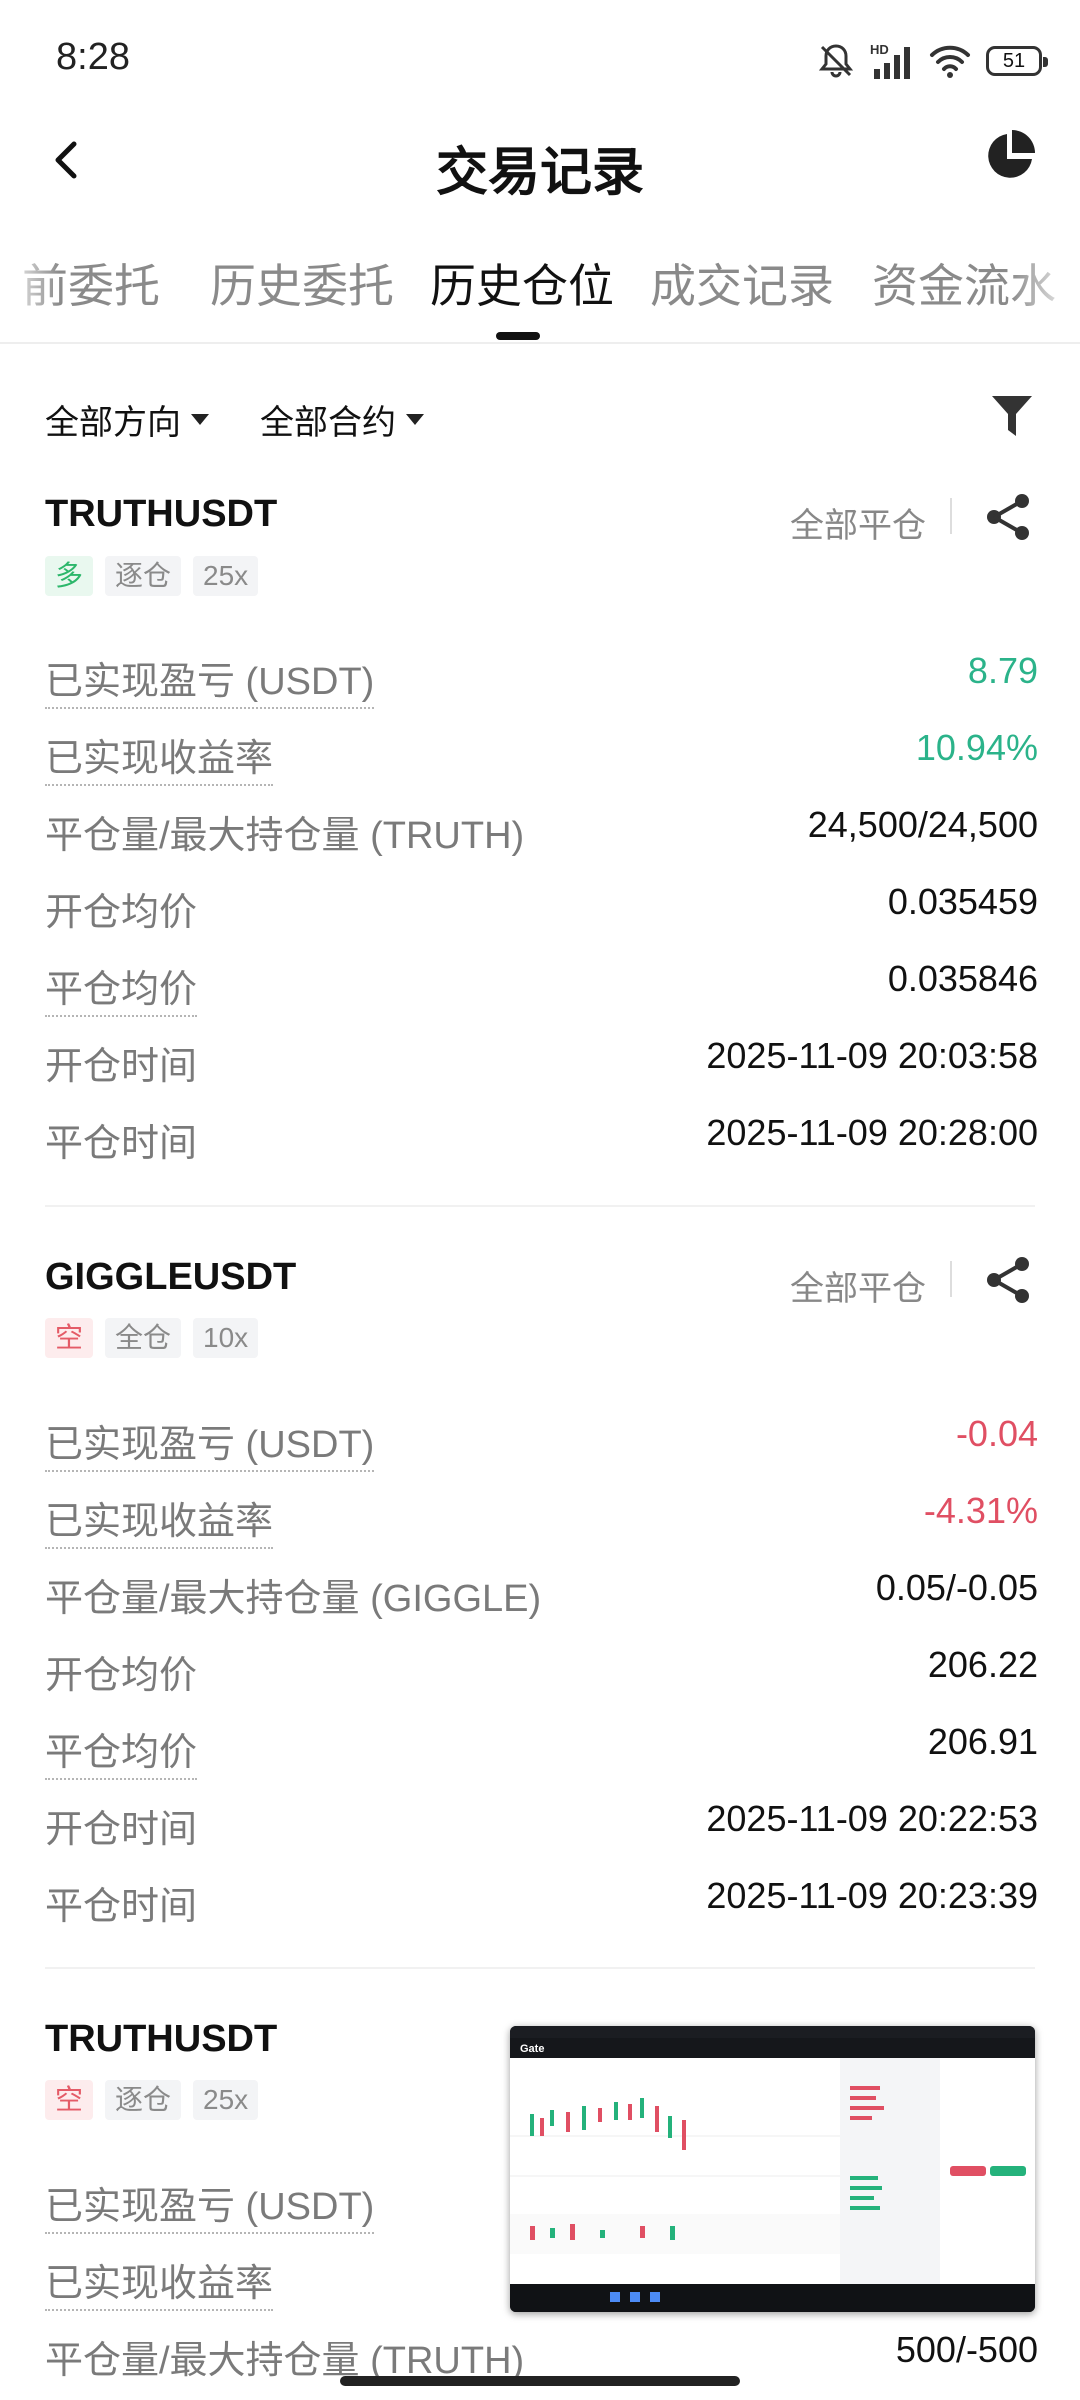 The image size is (1080, 2400). I want to click on network-label: HD, so click(879, 49).